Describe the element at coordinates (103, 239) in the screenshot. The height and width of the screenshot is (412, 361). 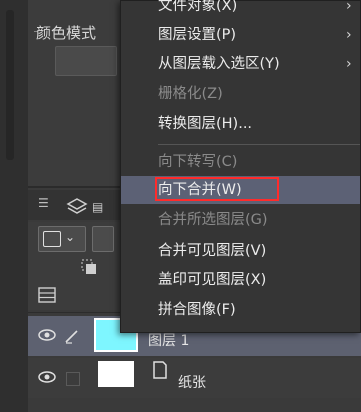
I see `opacity-select` at that location.